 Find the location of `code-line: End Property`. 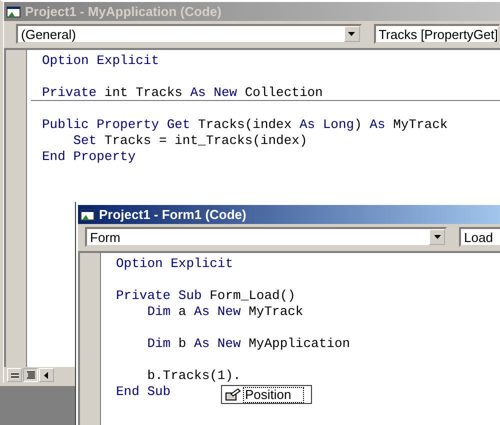

code-line: End Property is located at coordinates (89, 156).